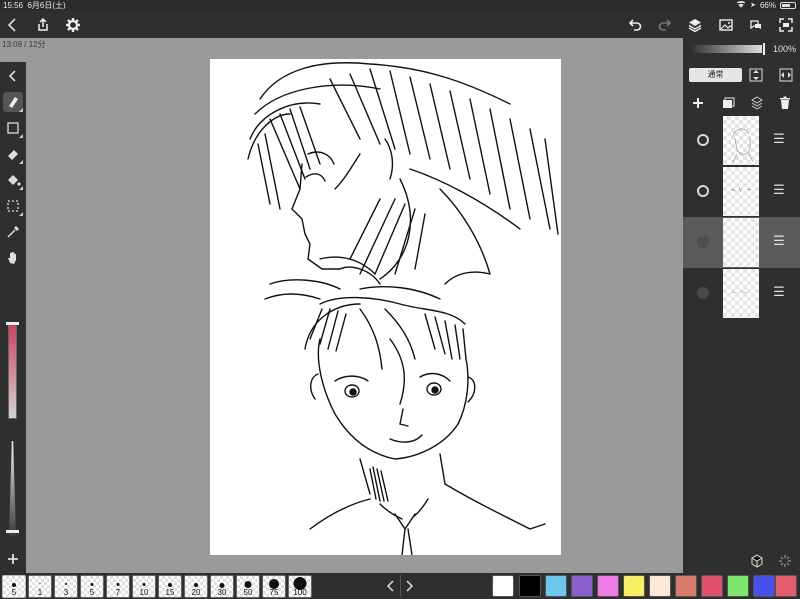 This screenshot has width=800, height=599. I want to click on battery-percent: 66%, so click(767, 5).